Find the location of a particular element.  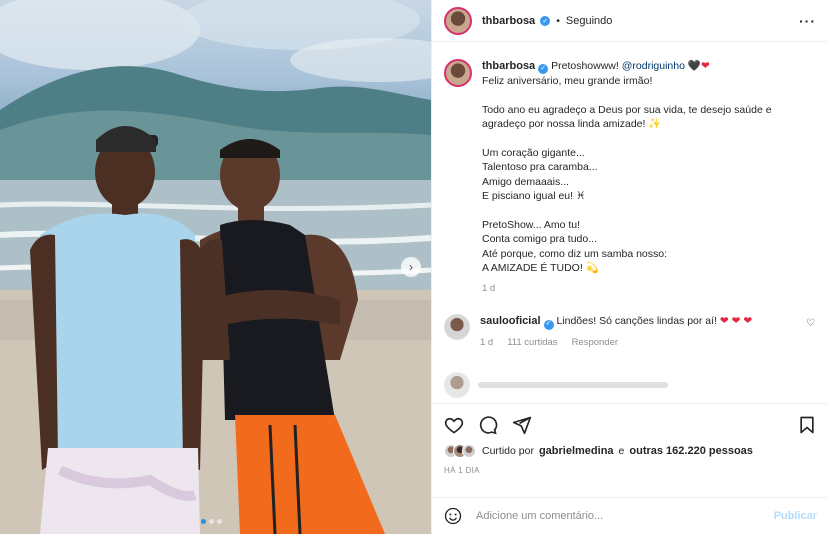

liker-username: gabrielmedina is located at coordinates (576, 451).